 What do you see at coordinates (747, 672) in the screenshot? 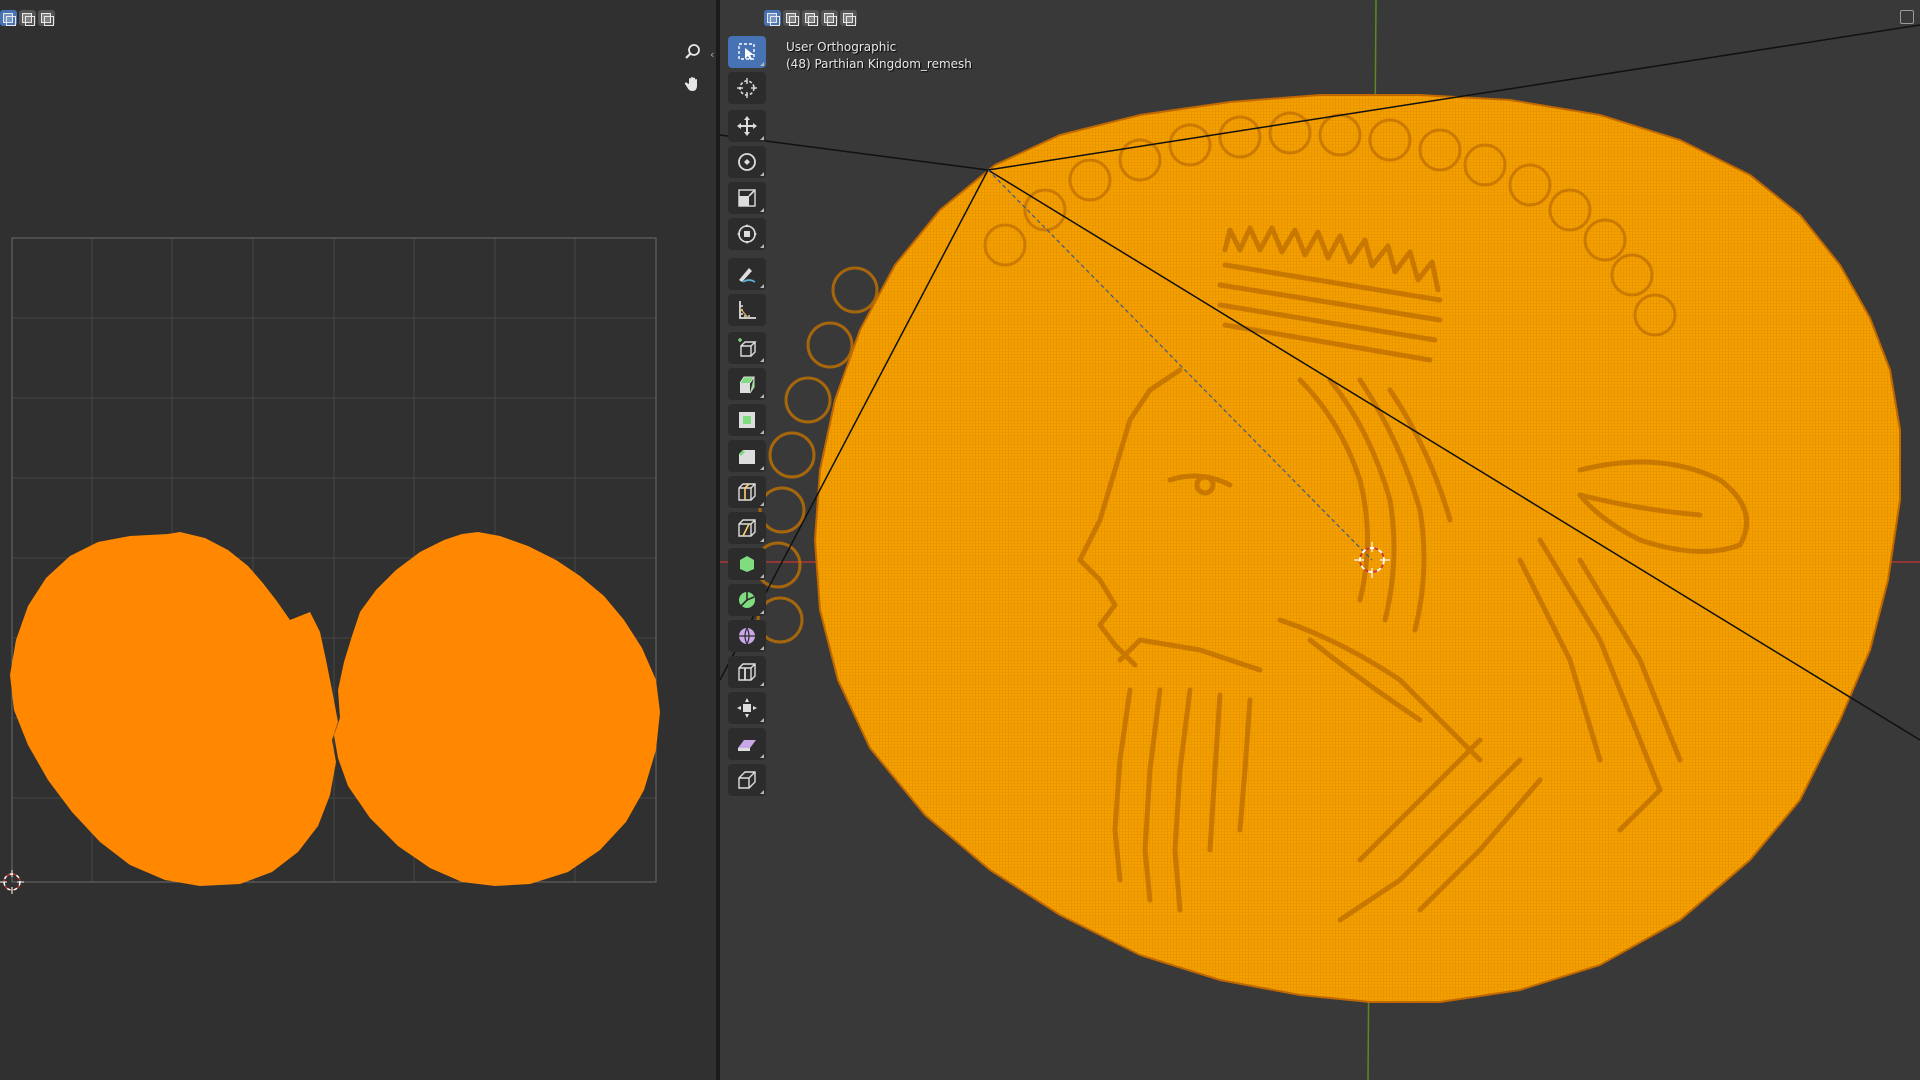
I see `edge-slide-icon` at bounding box center [747, 672].